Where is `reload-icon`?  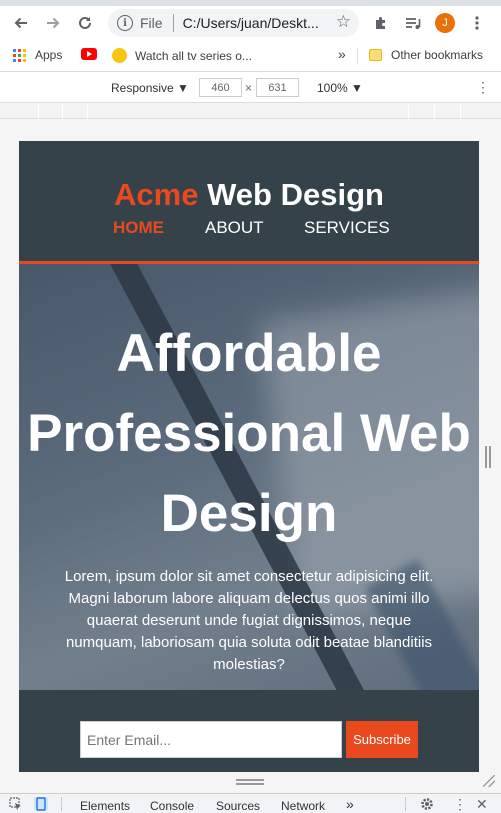 reload-icon is located at coordinates (85, 23).